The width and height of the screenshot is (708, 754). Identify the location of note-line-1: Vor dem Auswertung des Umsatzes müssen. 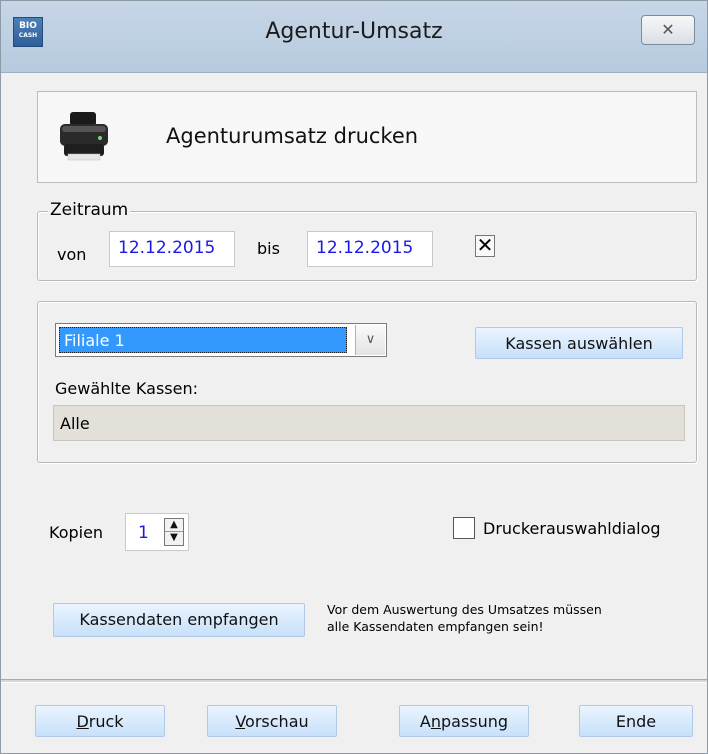
(464, 609).